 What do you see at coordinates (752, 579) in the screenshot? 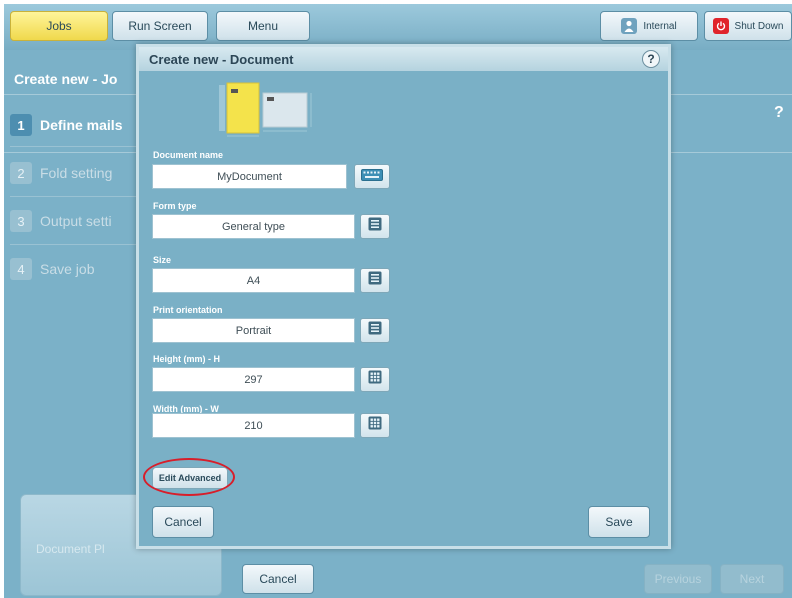
I see `next-button: Next` at bounding box center [752, 579].